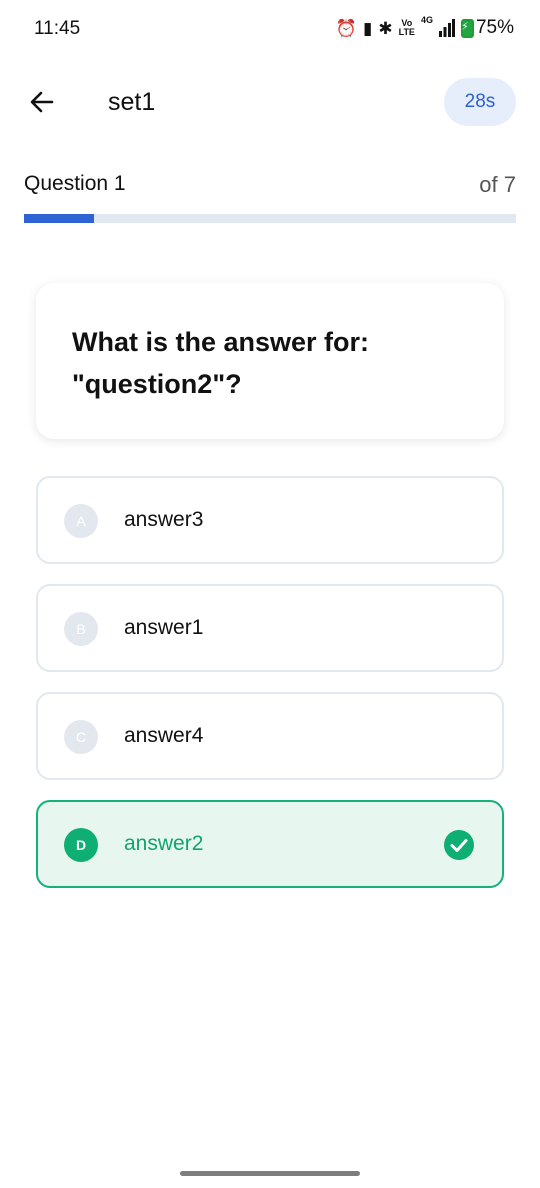 This screenshot has width=540, height=1188. What do you see at coordinates (81, 845) in the screenshot?
I see `option-letter: D` at bounding box center [81, 845].